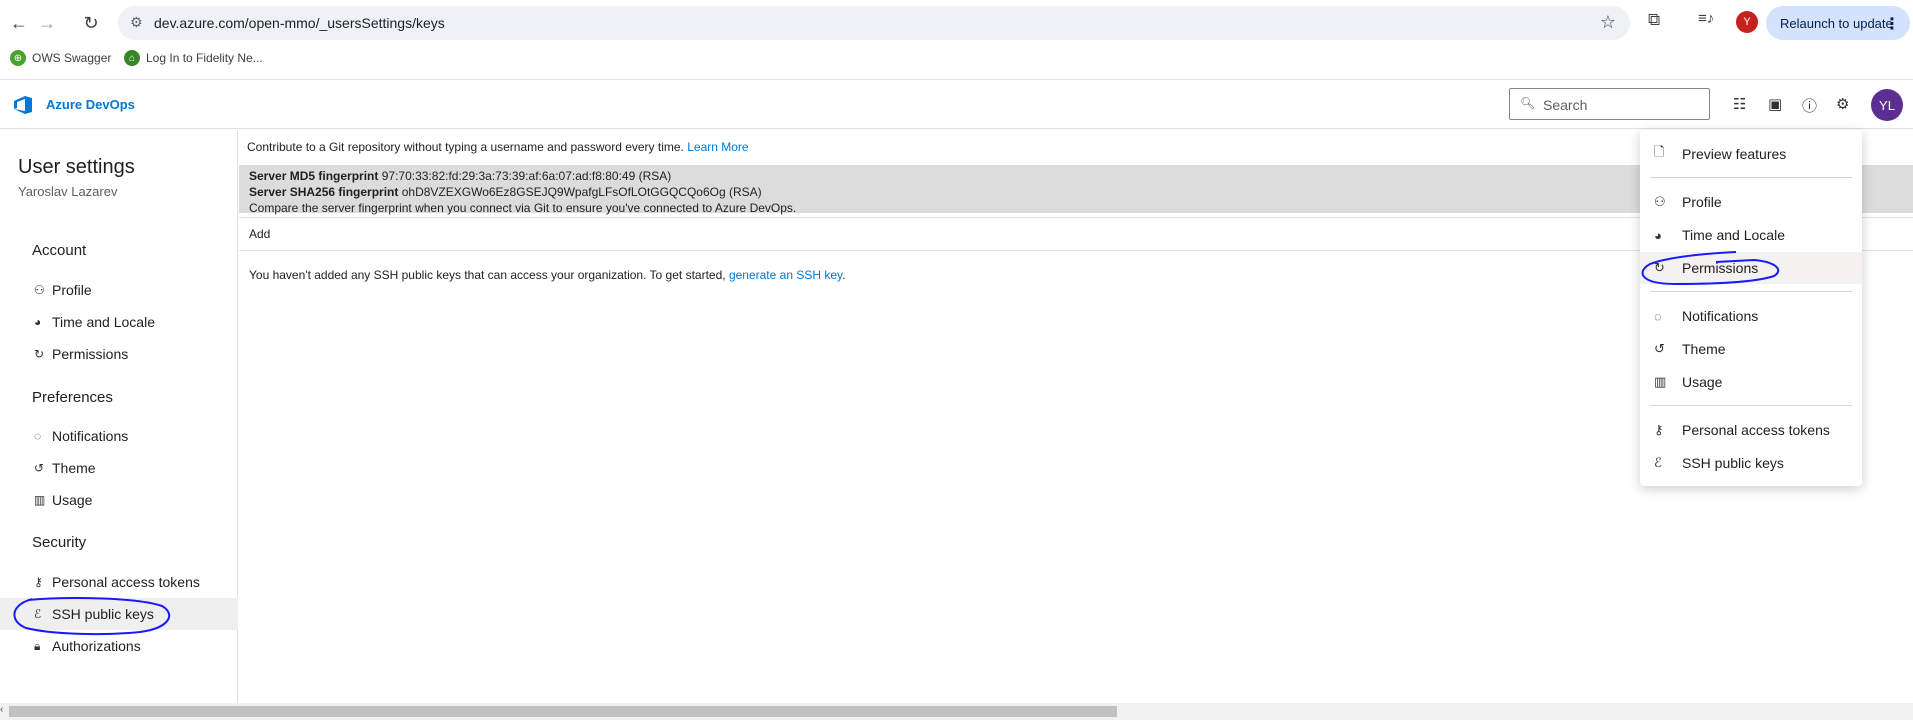  What do you see at coordinates (72, 397) in the screenshot?
I see `section-heading-preferences: Preferences` at bounding box center [72, 397].